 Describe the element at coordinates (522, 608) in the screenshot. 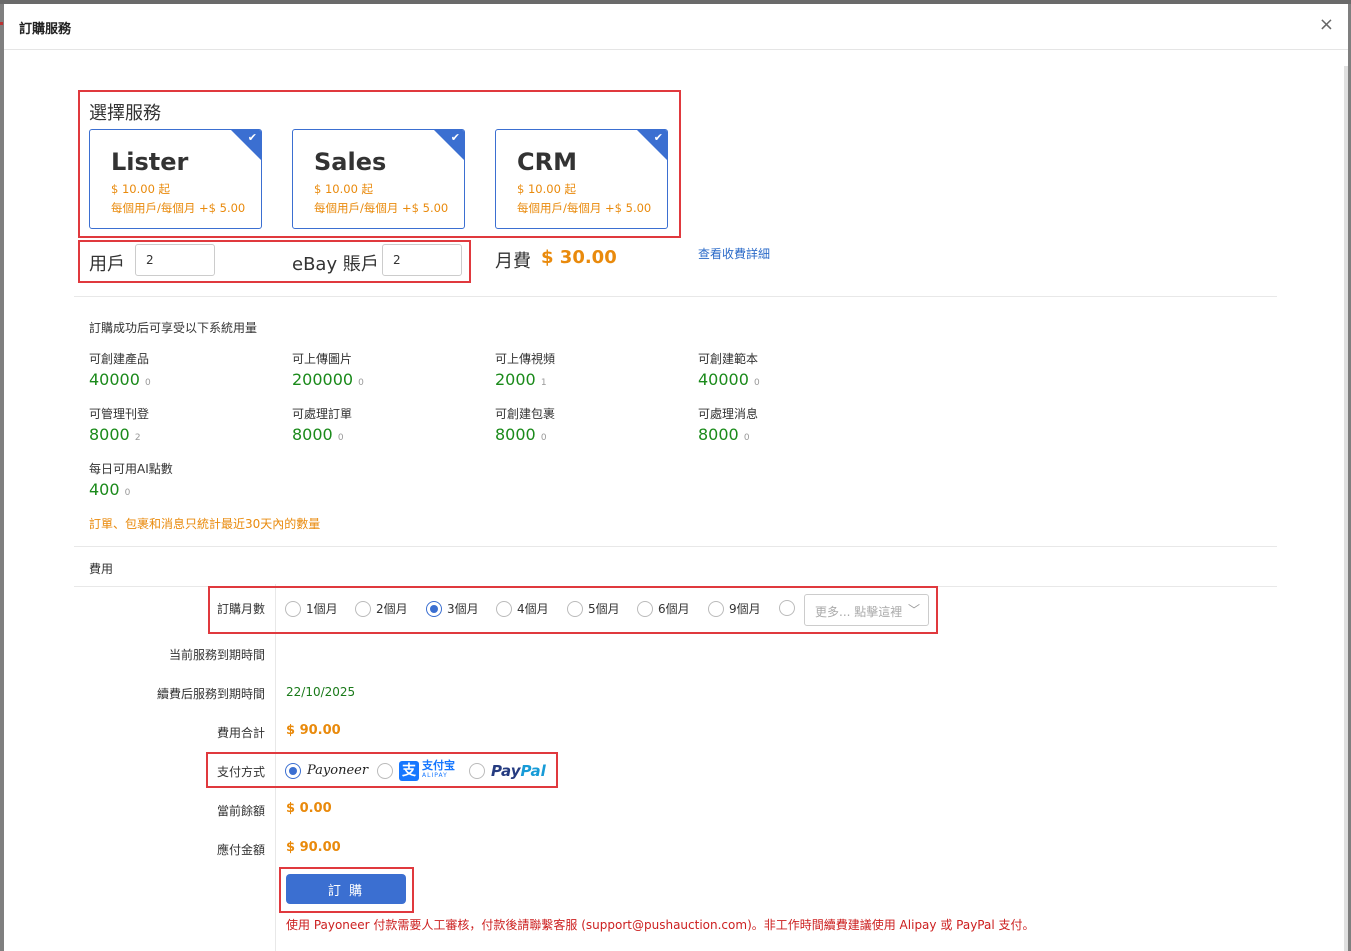

I see `month-option-4: 4個月` at that location.